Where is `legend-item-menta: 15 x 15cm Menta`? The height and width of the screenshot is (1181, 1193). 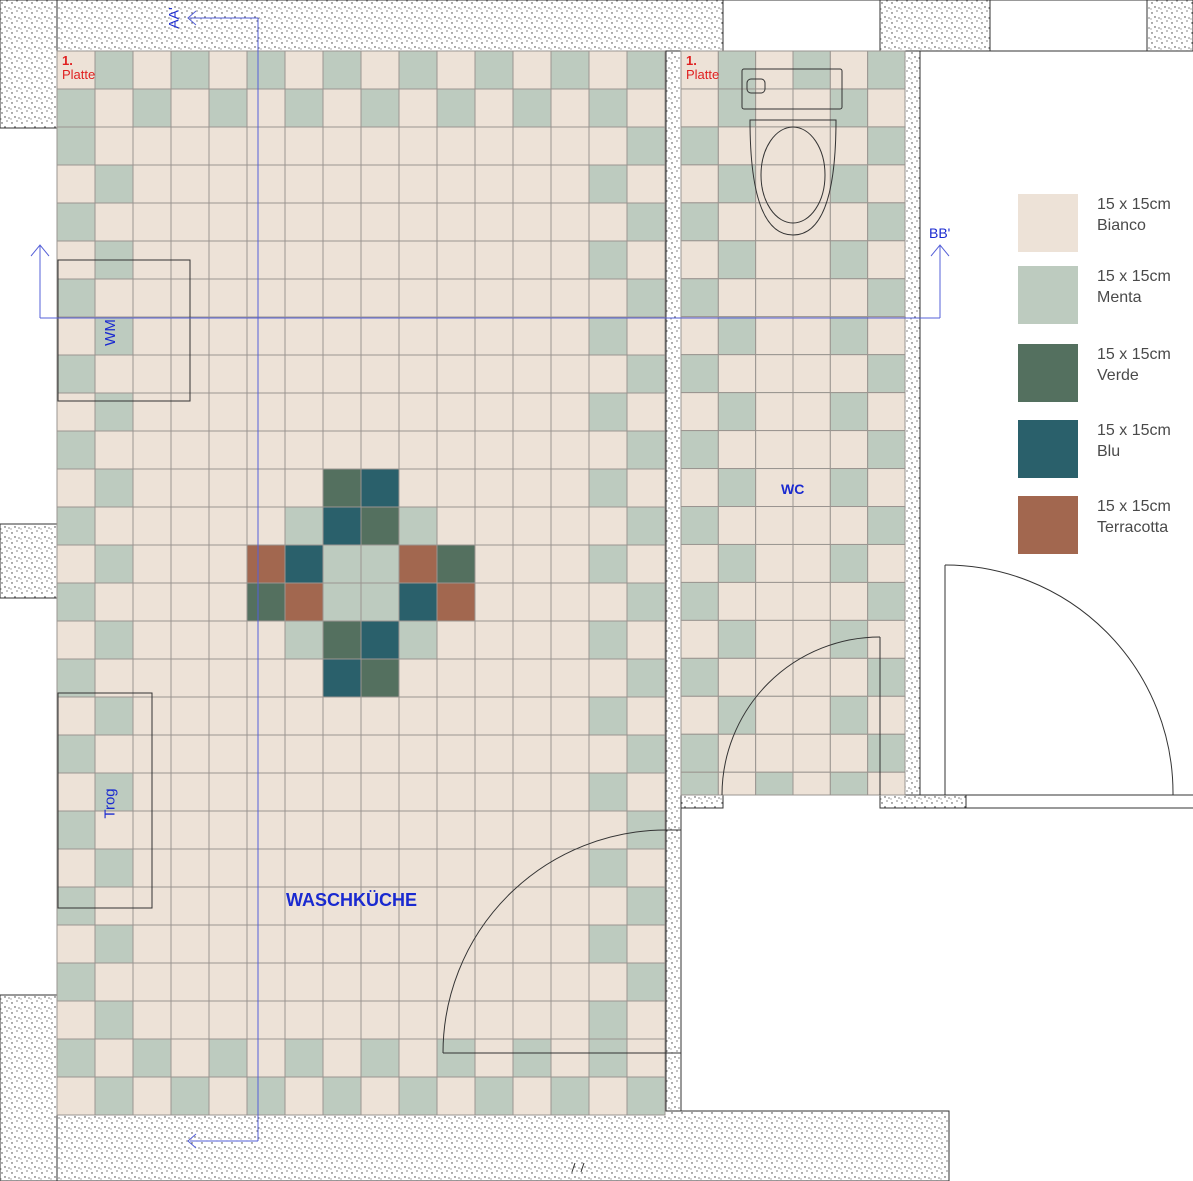
legend-item-menta: 15 x 15cm Menta is located at coordinates (1105, 296).